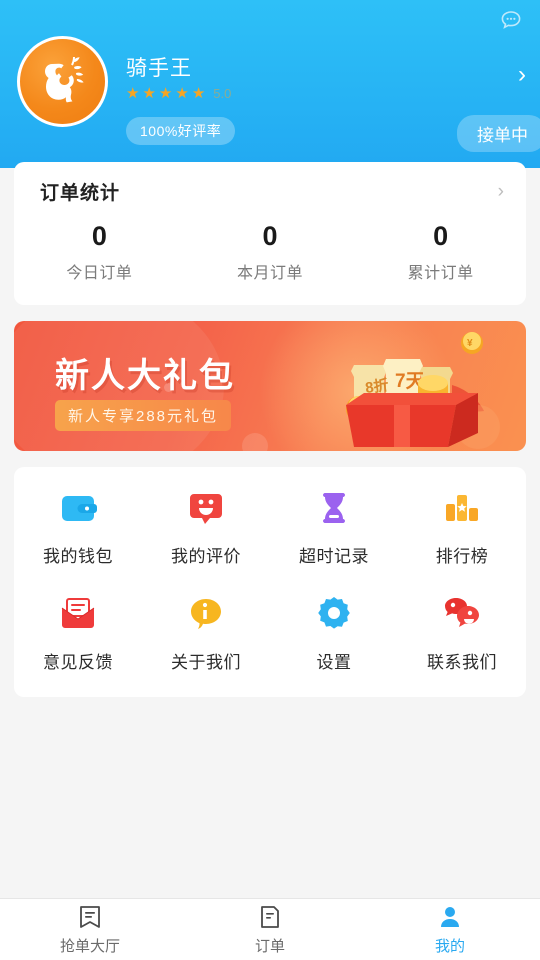  Describe the element at coordinates (222, 93) in the screenshot. I see `rating-value: 5.0` at that location.